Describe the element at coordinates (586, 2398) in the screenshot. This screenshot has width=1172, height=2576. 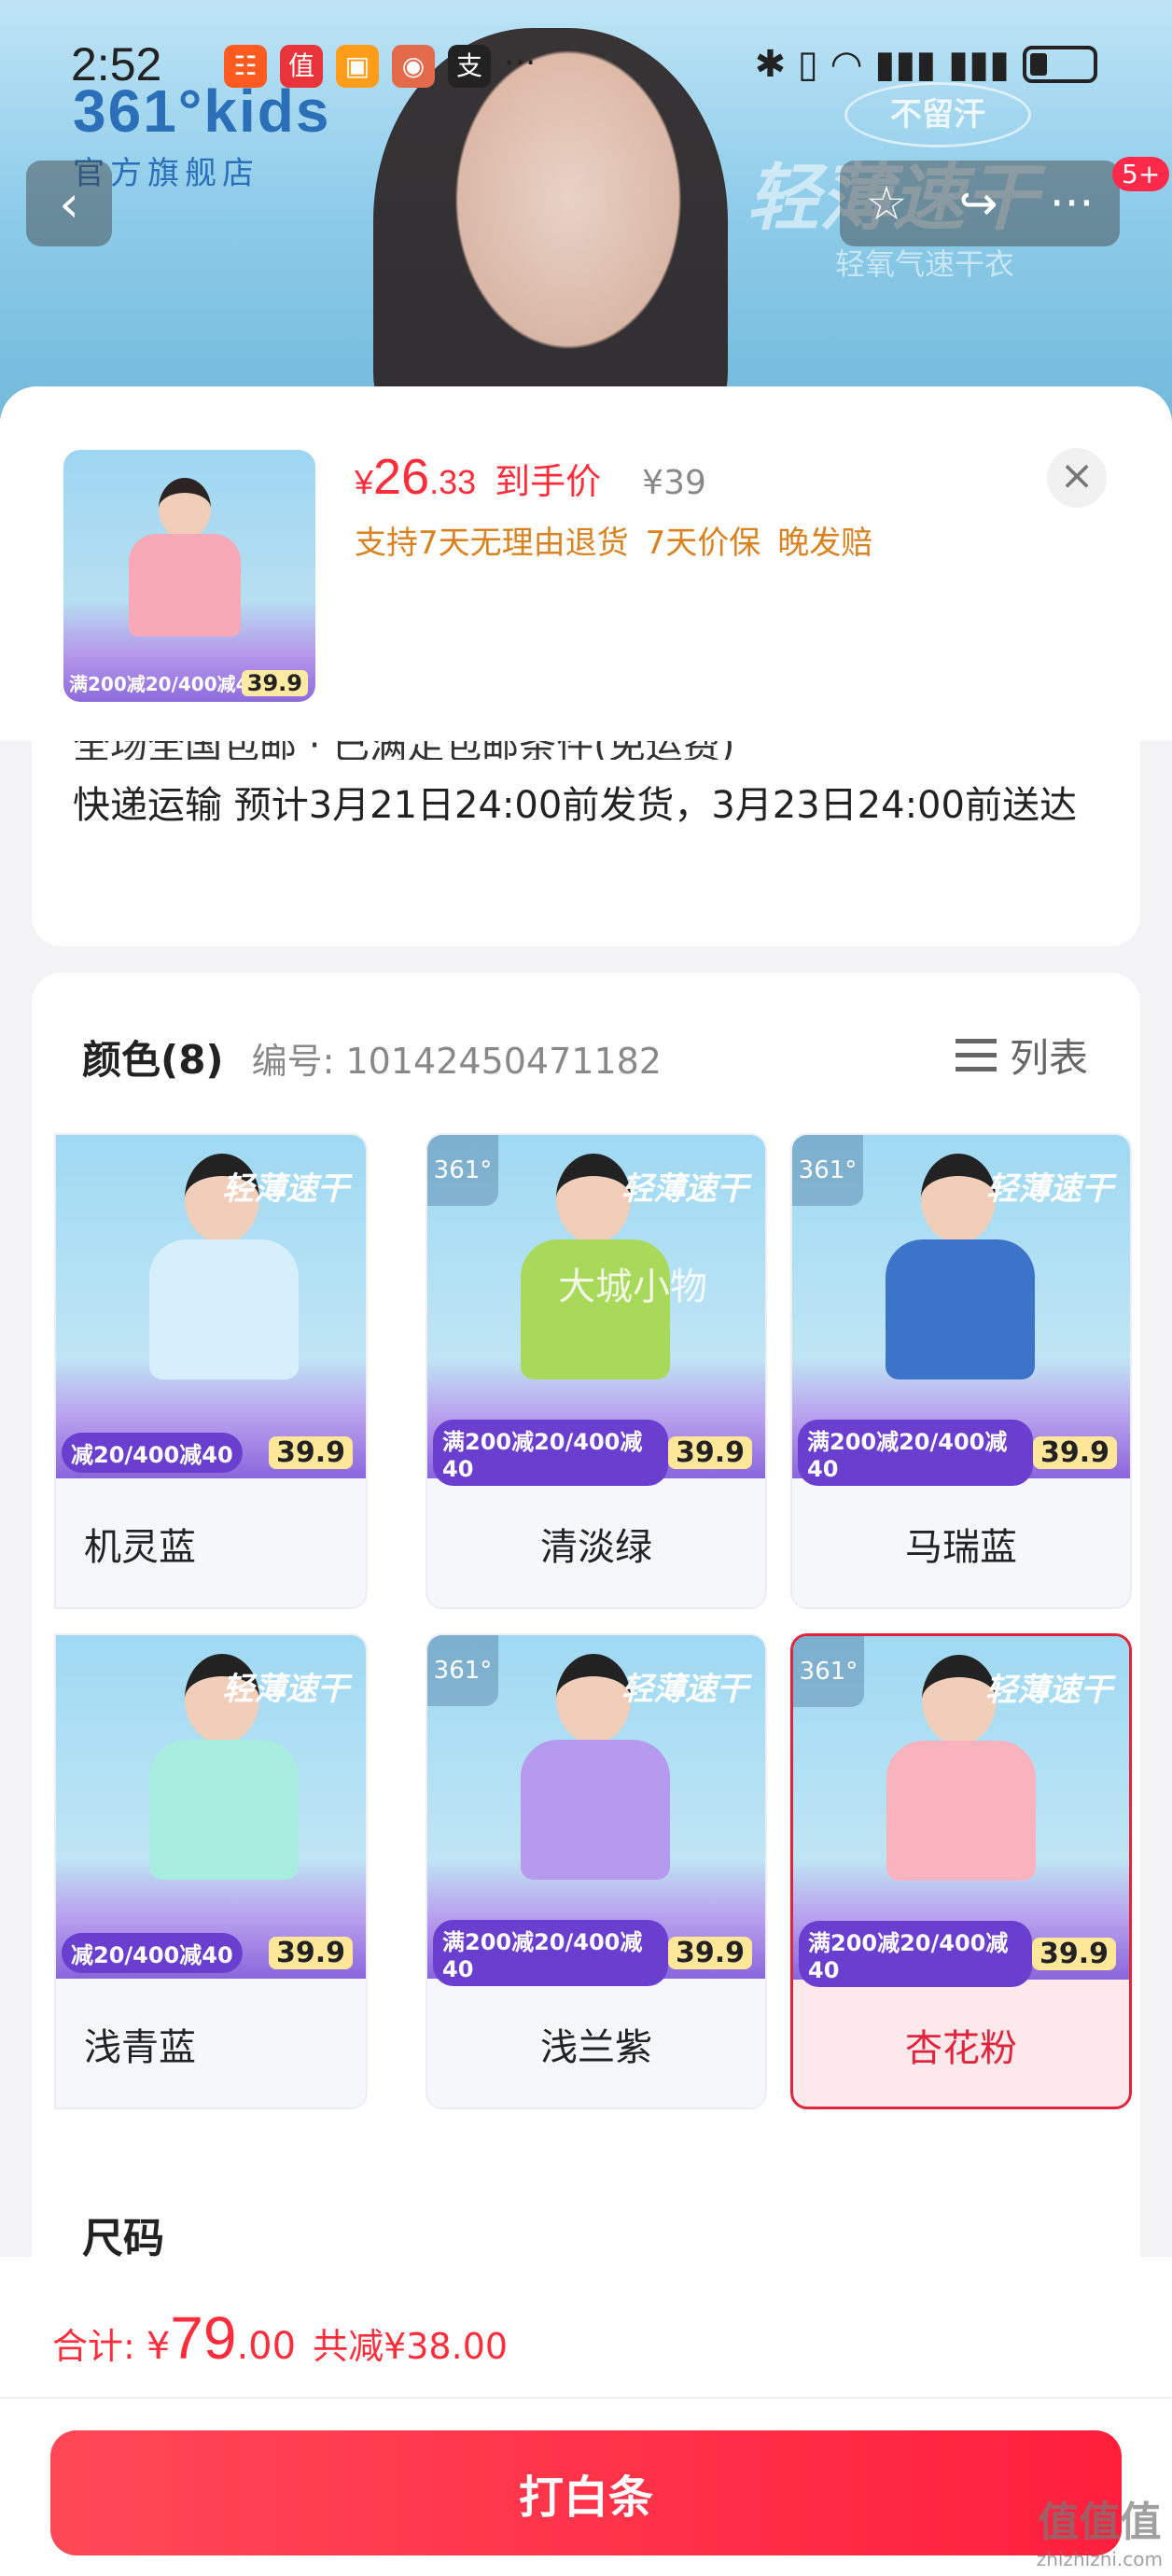
I see `divider` at that location.